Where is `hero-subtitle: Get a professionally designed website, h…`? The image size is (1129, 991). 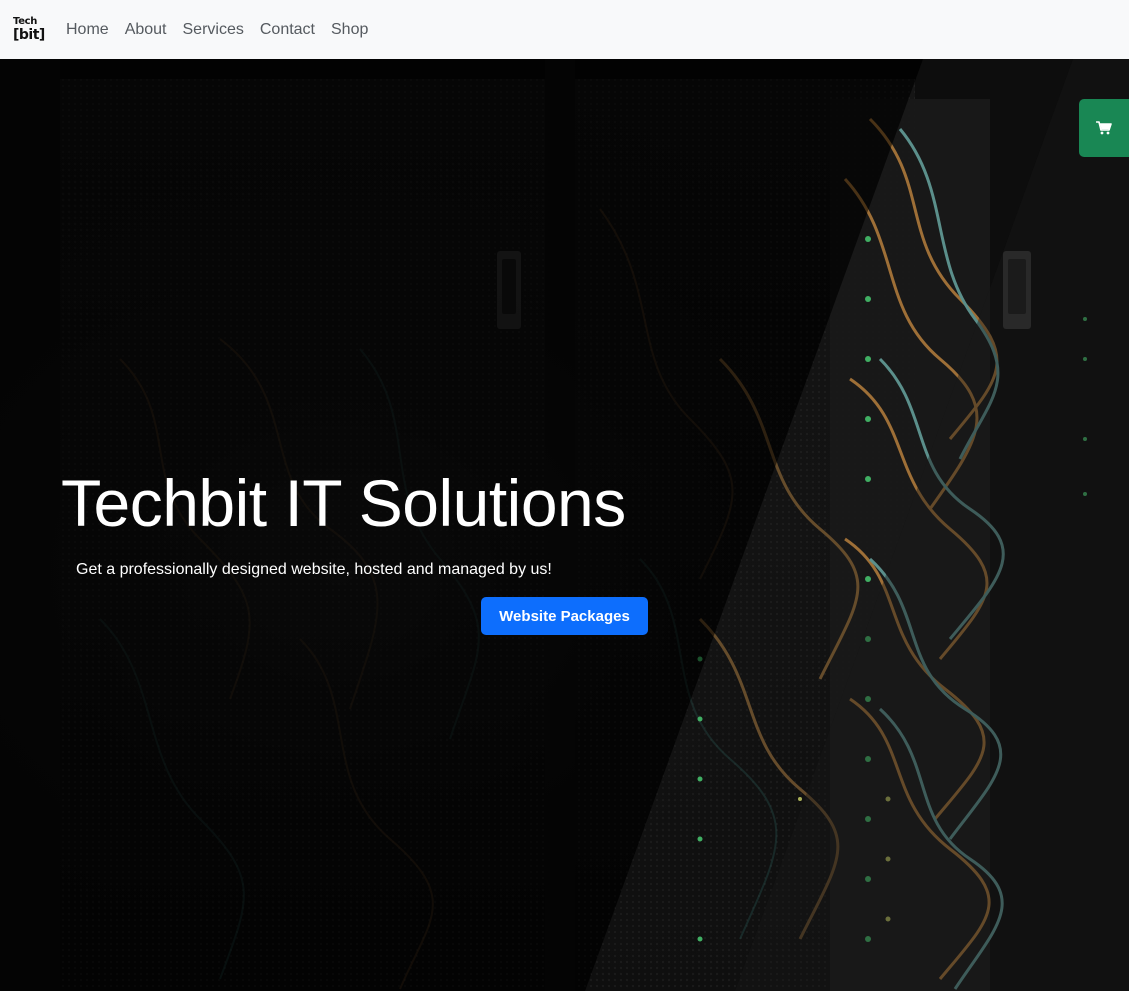
hero-subtitle: Get a professionally designed website, h… is located at coordinates (314, 569).